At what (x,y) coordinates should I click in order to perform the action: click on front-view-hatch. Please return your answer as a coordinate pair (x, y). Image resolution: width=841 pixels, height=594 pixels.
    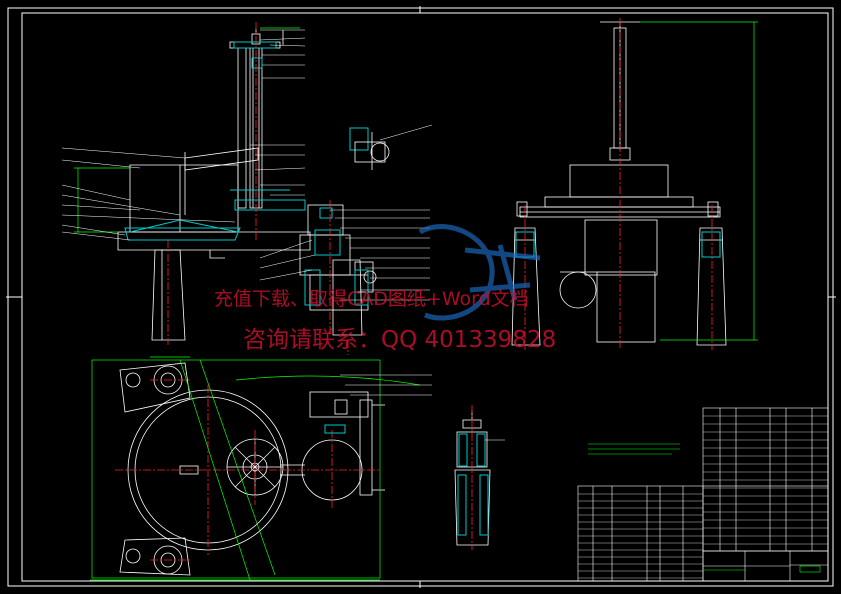
    Looking at the image, I should click on (246, 173).